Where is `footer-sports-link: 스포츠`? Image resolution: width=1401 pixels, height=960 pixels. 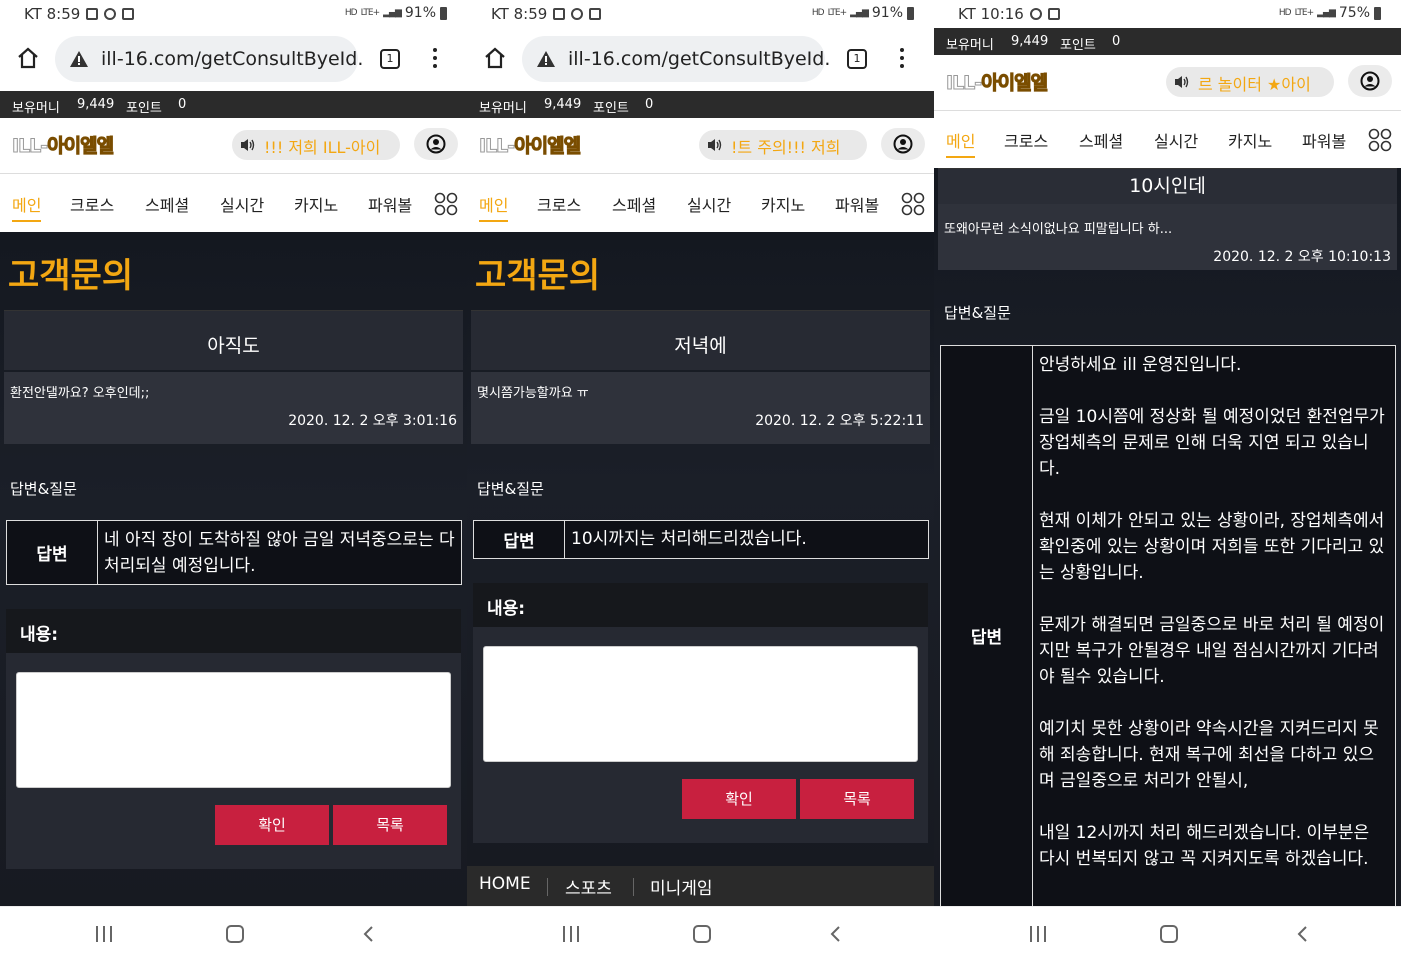 footer-sports-link: 스포츠 is located at coordinates (588, 886).